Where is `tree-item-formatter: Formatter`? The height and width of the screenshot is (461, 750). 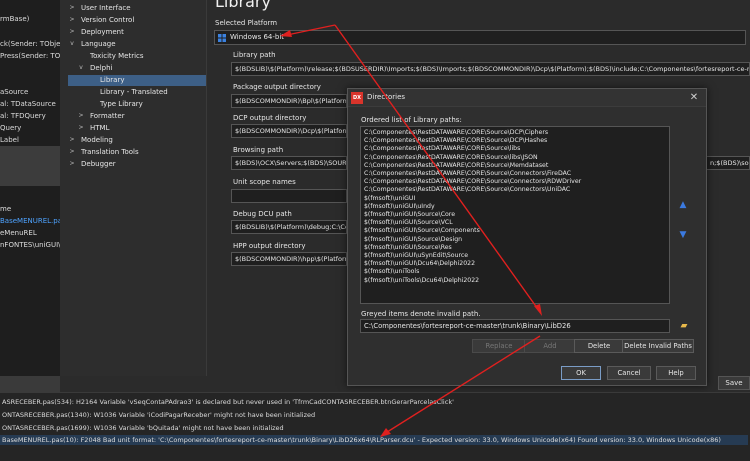 tree-item-formatter: Formatter is located at coordinates (107, 116).